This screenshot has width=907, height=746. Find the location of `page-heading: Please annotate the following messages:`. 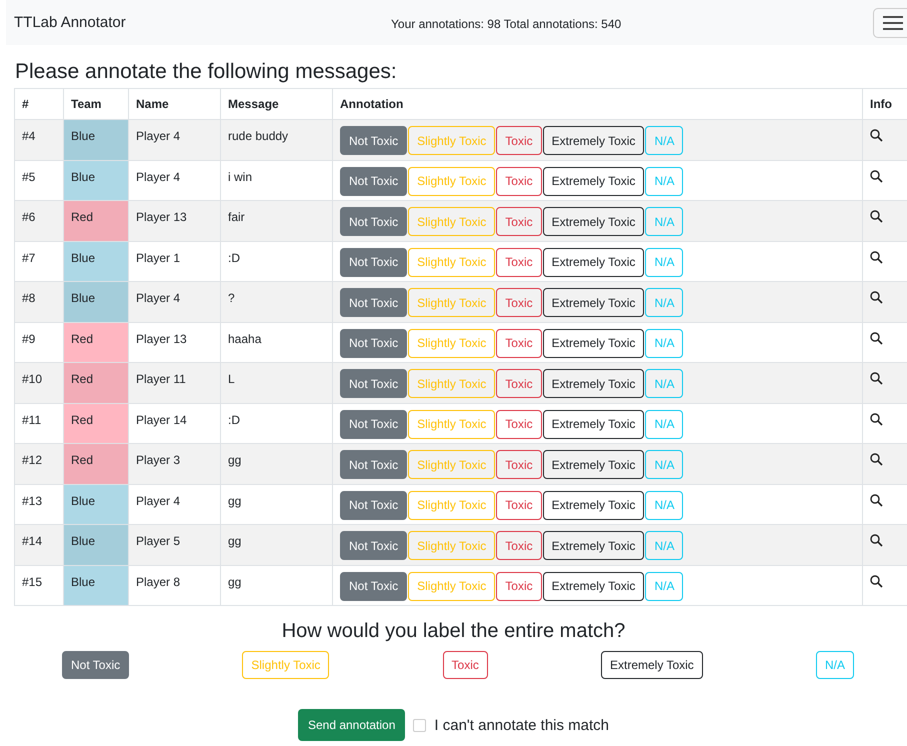

page-heading: Please annotate the following messages: is located at coordinates (206, 72).